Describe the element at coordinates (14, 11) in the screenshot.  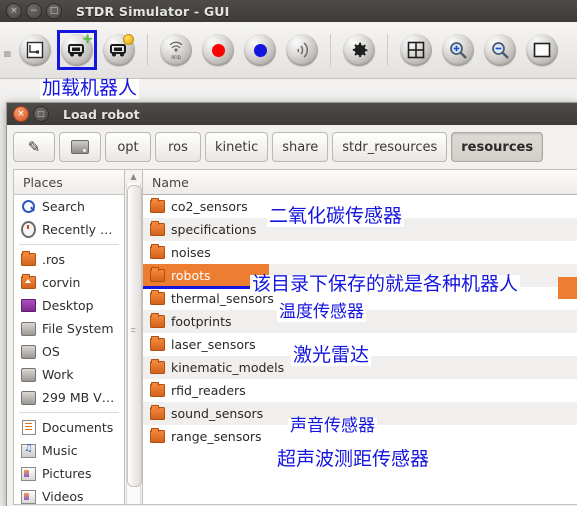
I see `main-close-button: ×` at that location.